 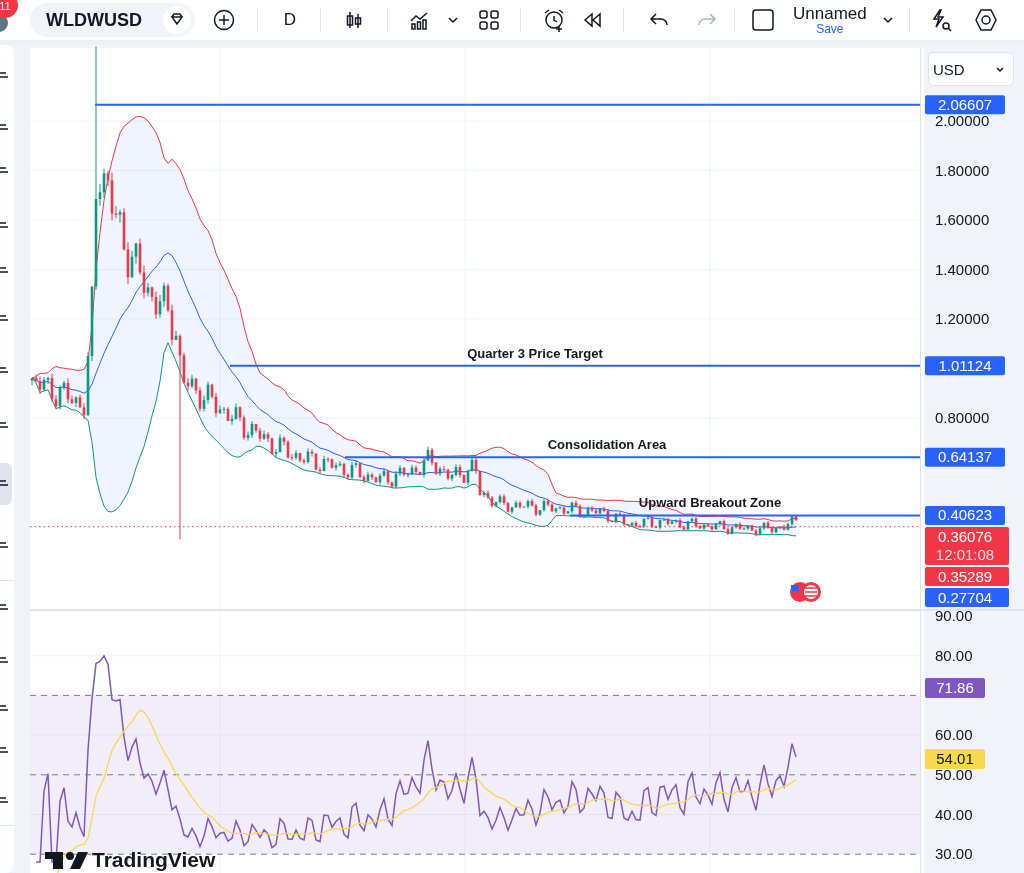 What do you see at coordinates (954, 655) in the screenshot?
I see `rsi-axis-label: 80.00` at bounding box center [954, 655].